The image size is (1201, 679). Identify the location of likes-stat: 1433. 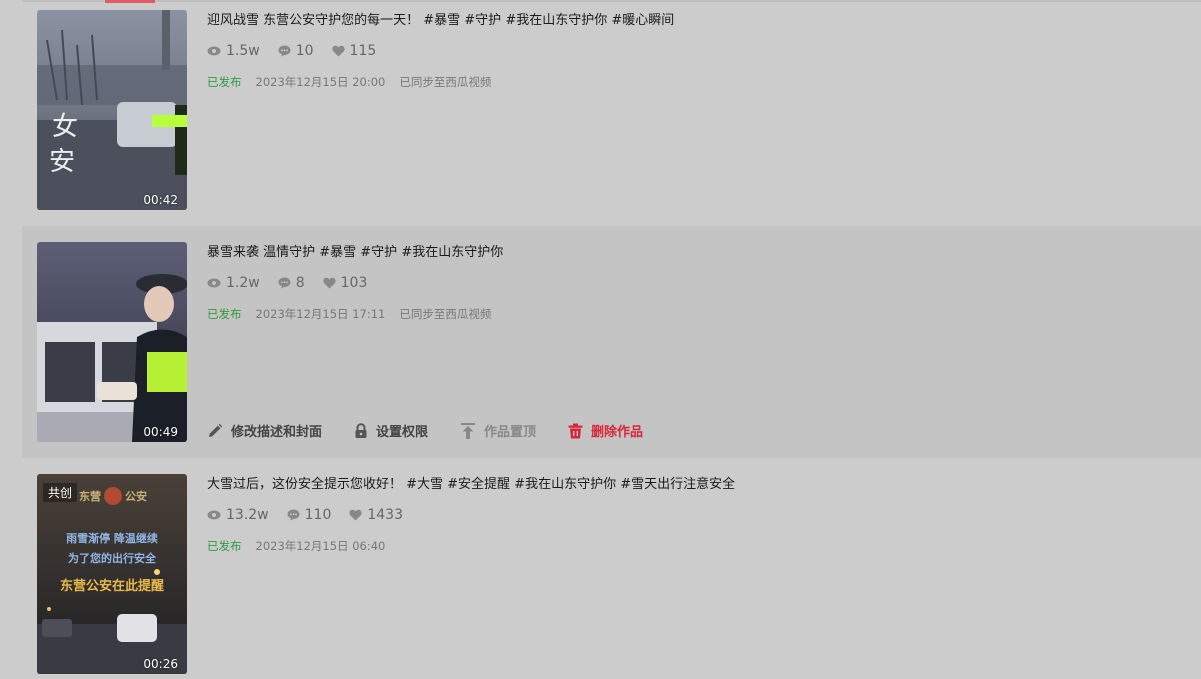
(376, 515).